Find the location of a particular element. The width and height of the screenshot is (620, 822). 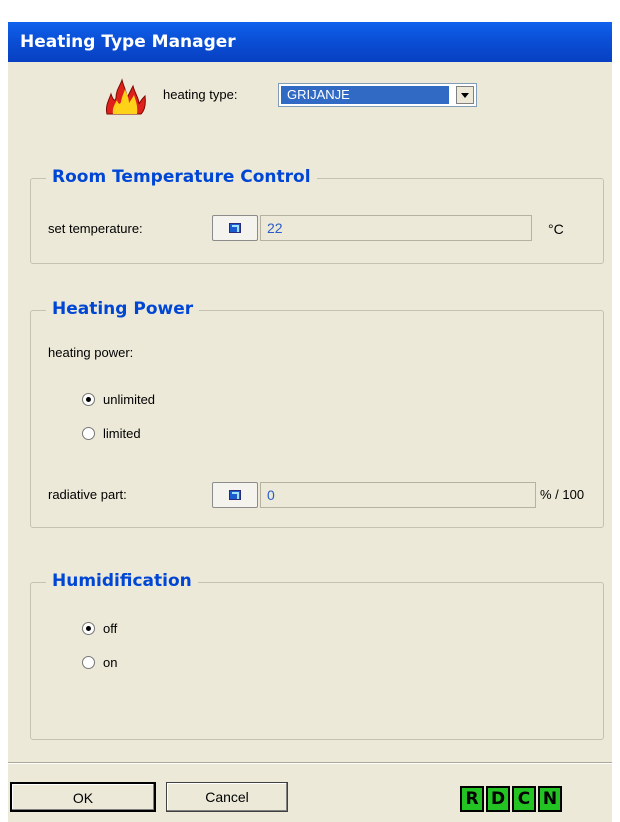

humidification-off-radio is located at coordinates (88, 628).